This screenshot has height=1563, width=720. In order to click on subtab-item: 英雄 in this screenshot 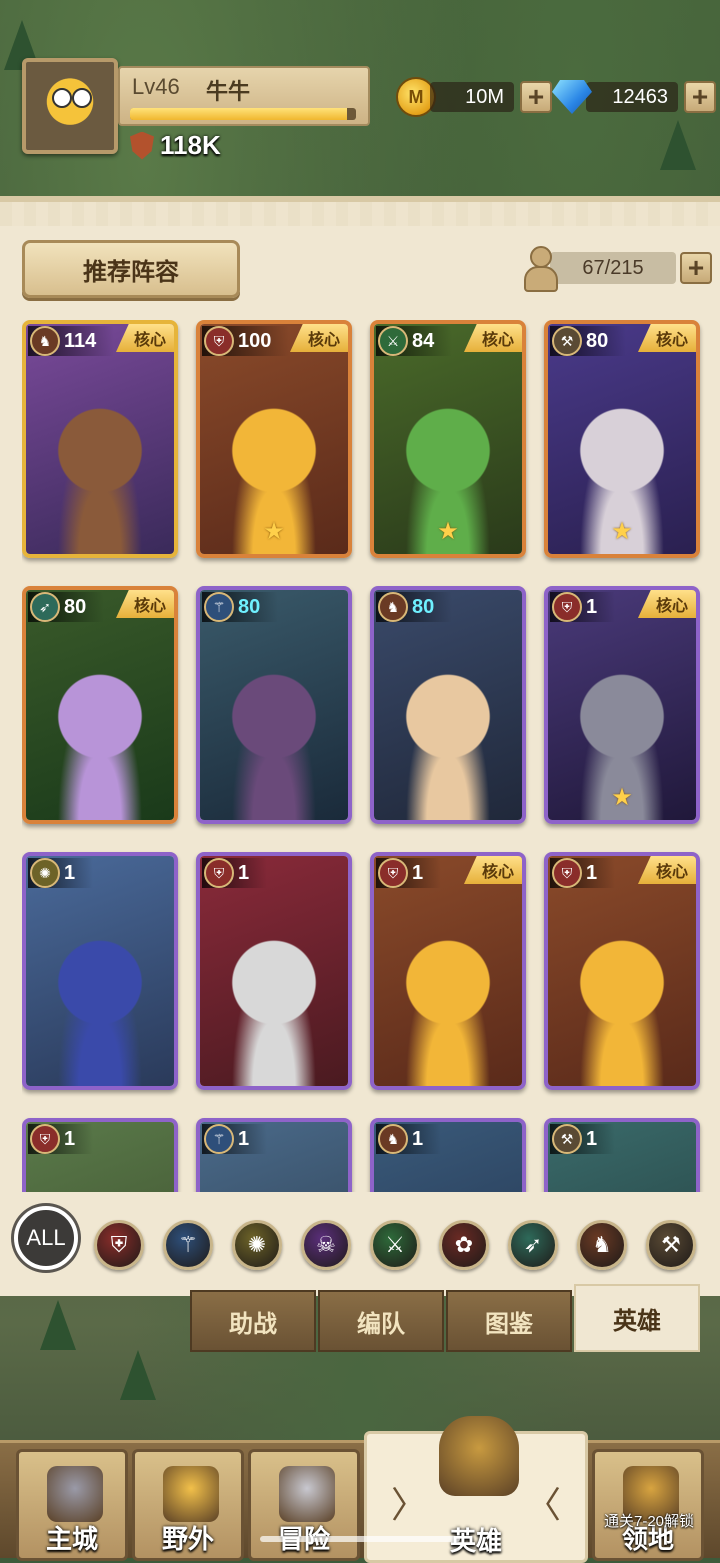, I will do `click(637, 1318)`.